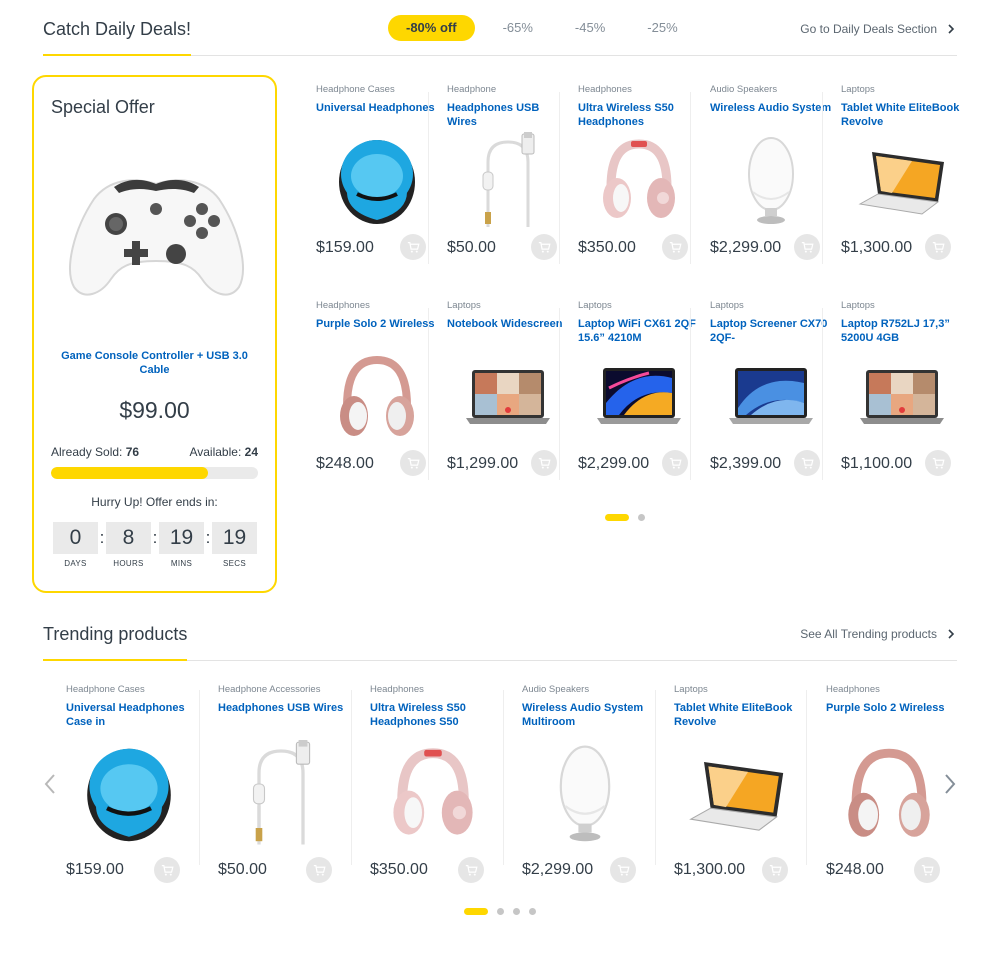  I want to click on special-offer-price: $99.00, so click(154, 410).